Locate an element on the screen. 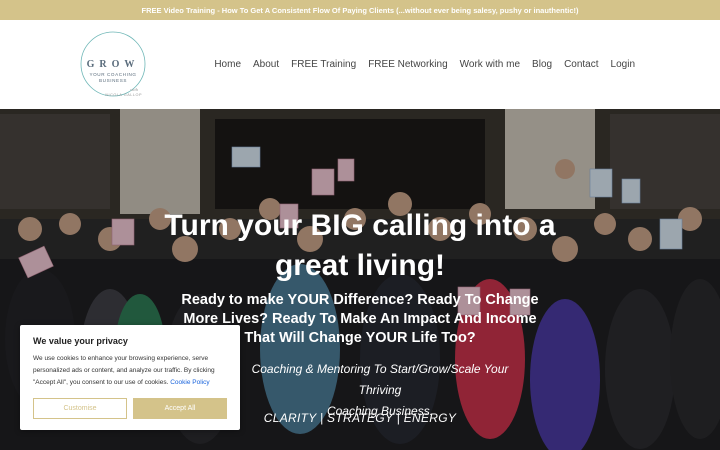 This screenshot has width=720, height=450. cookie-title: We value your privacy is located at coordinates (80, 341).